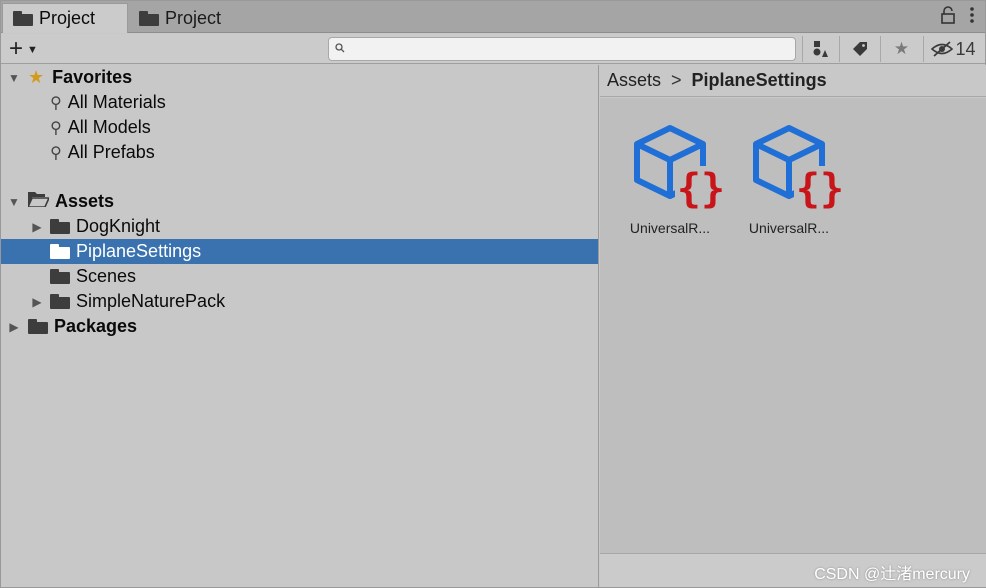 Image resolution: width=986 pixels, height=588 pixels. Describe the element at coordinates (299, 251) in the screenshot. I see `tree-item-piplanesettings: PiplaneSettings` at that location.